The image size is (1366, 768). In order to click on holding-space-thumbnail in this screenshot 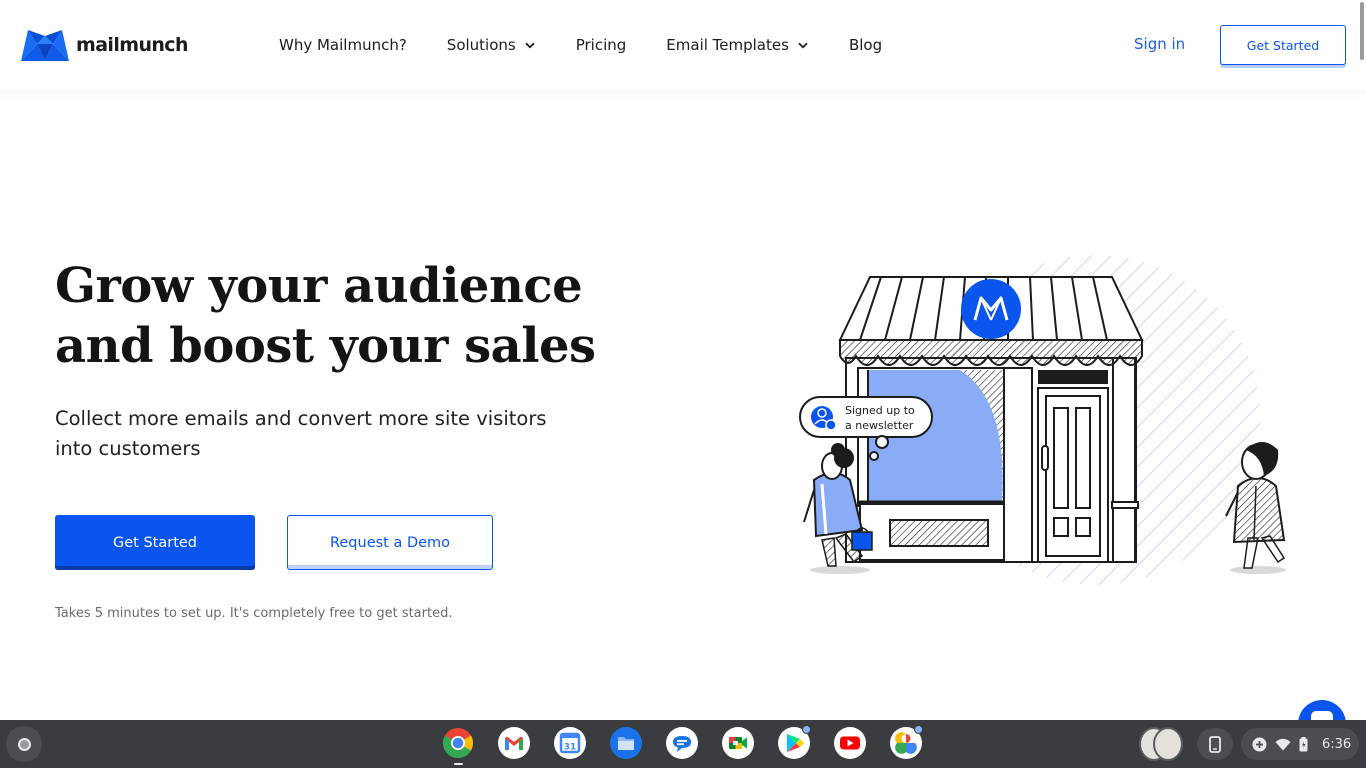, I will do `click(1168, 744)`.